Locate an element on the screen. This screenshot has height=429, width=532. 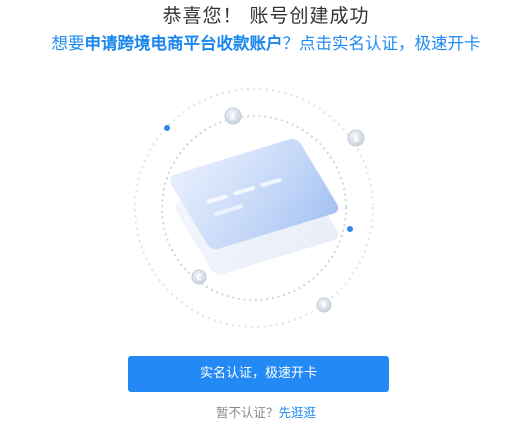
skip-question: 暂不认证？ is located at coordinates (247, 412).